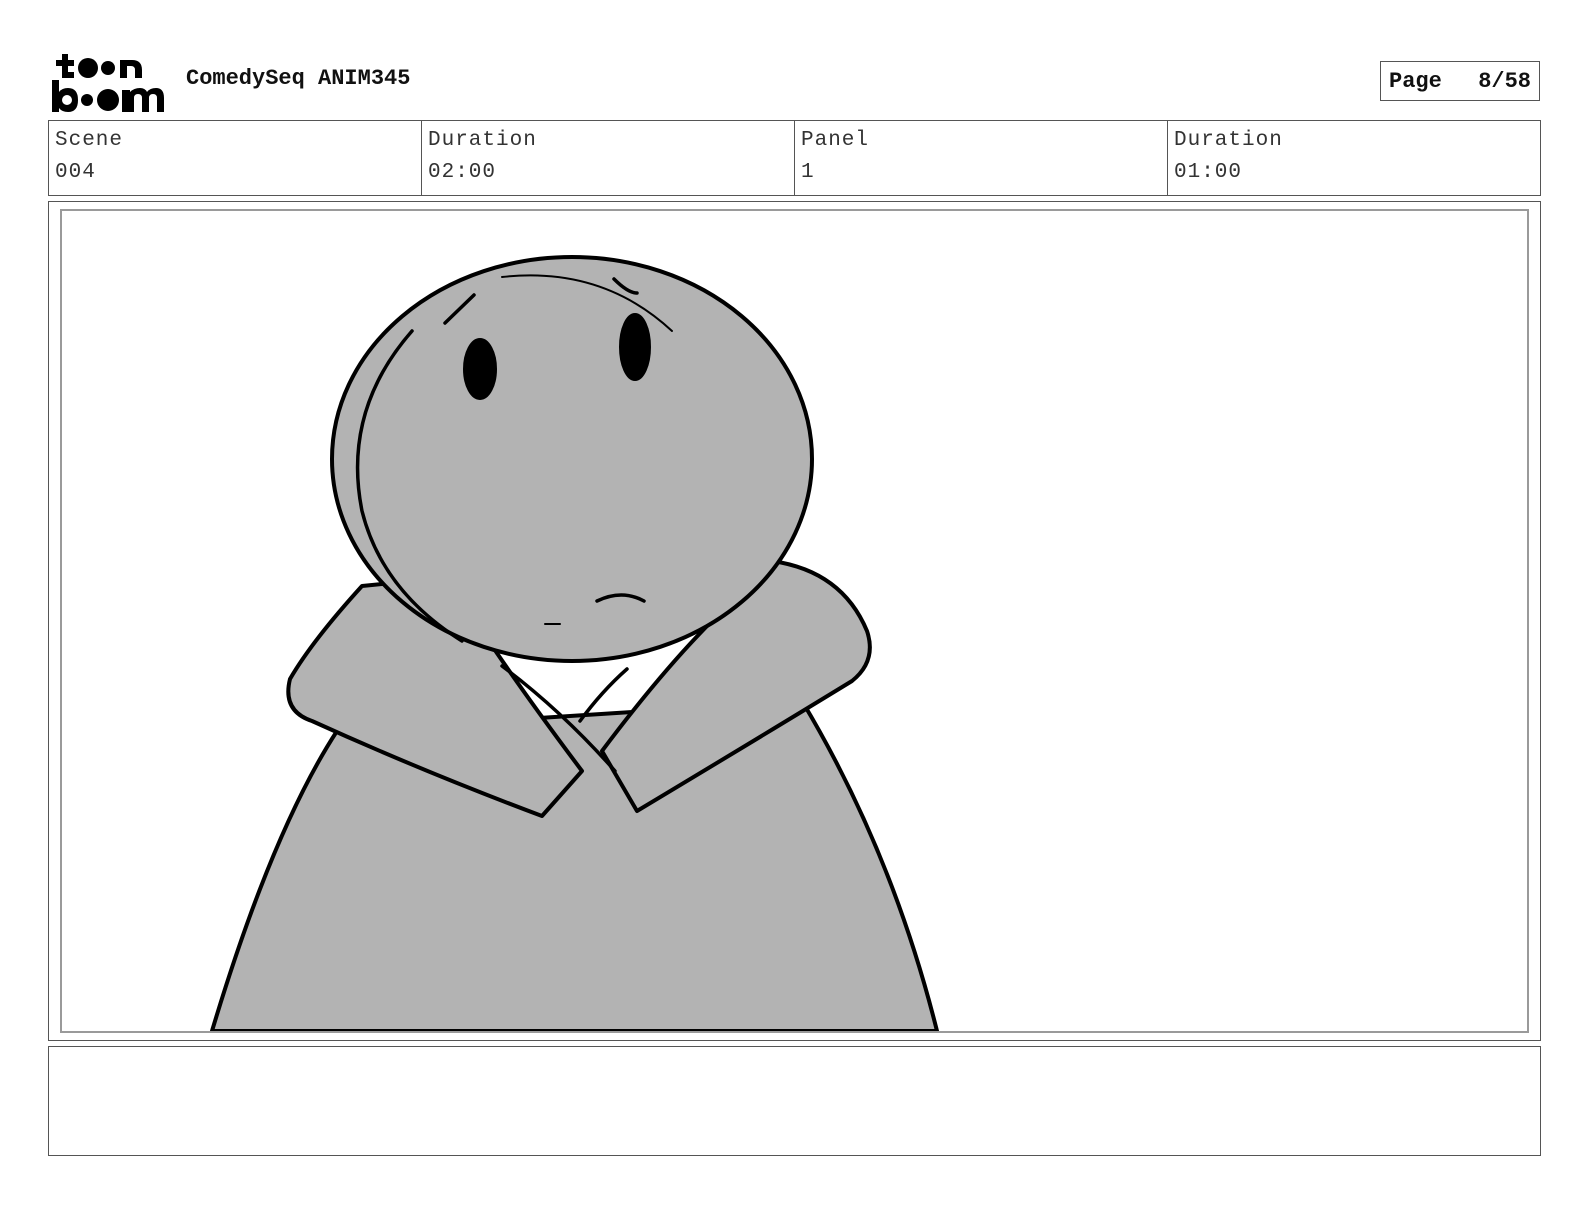 This screenshot has width=1584, height=1224. I want to click on character-right-eye, so click(635, 347).